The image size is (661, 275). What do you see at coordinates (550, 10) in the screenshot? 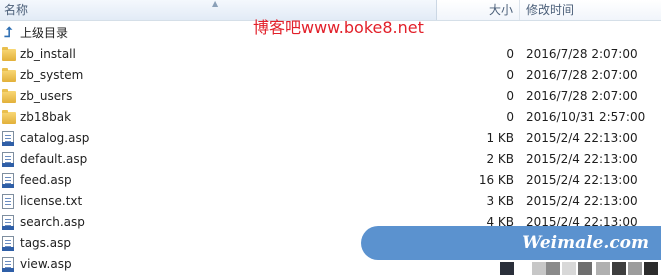
I see `date-column-label: 修改时间` at bounding box center [550, 10].